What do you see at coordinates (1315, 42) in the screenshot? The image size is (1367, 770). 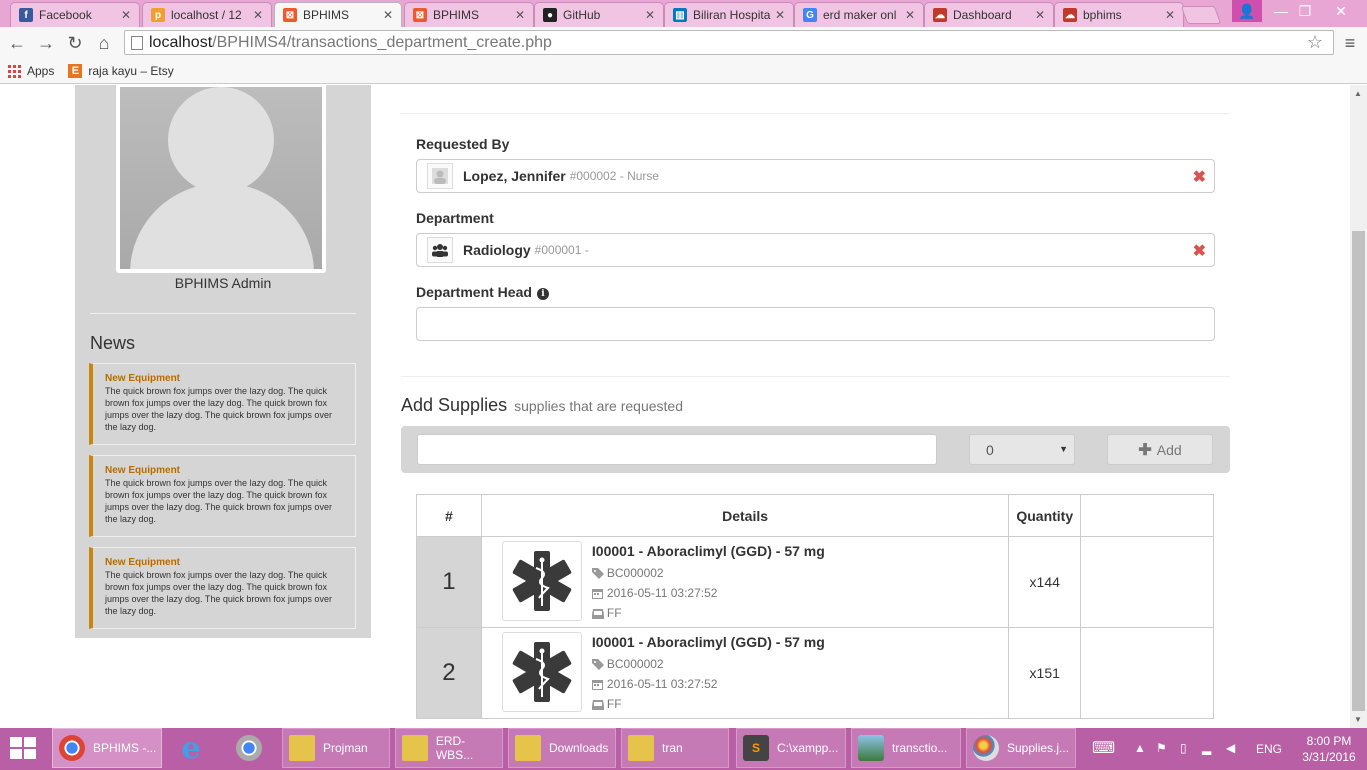 I see `bookmark-star-icon: ☆` at bounding box center [1315, 42].